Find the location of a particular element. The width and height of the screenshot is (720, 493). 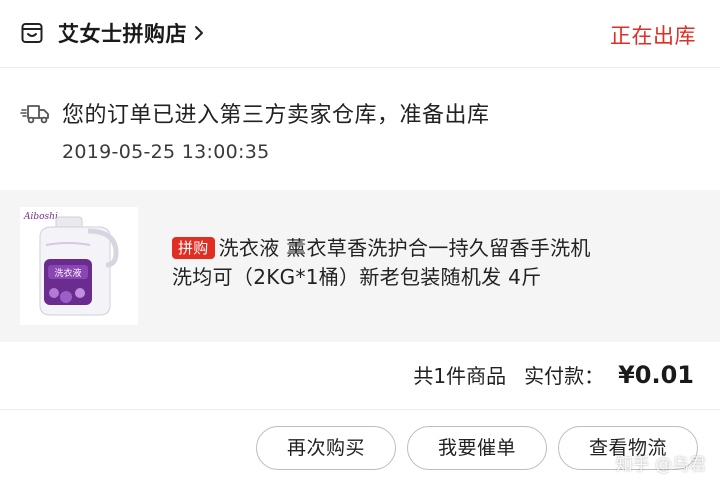

item-count: 共1件商品 is located at coordinates (460, 376).